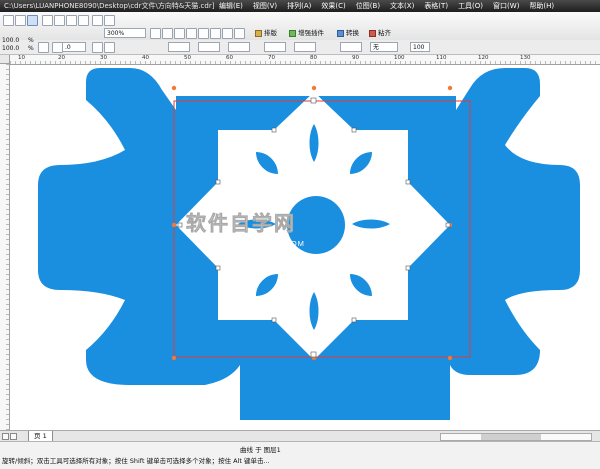 The image size is (600, 469). Describe the element at coordinates (525, 58) in the screenshot. I see `ruler-tick: 130` at that location.